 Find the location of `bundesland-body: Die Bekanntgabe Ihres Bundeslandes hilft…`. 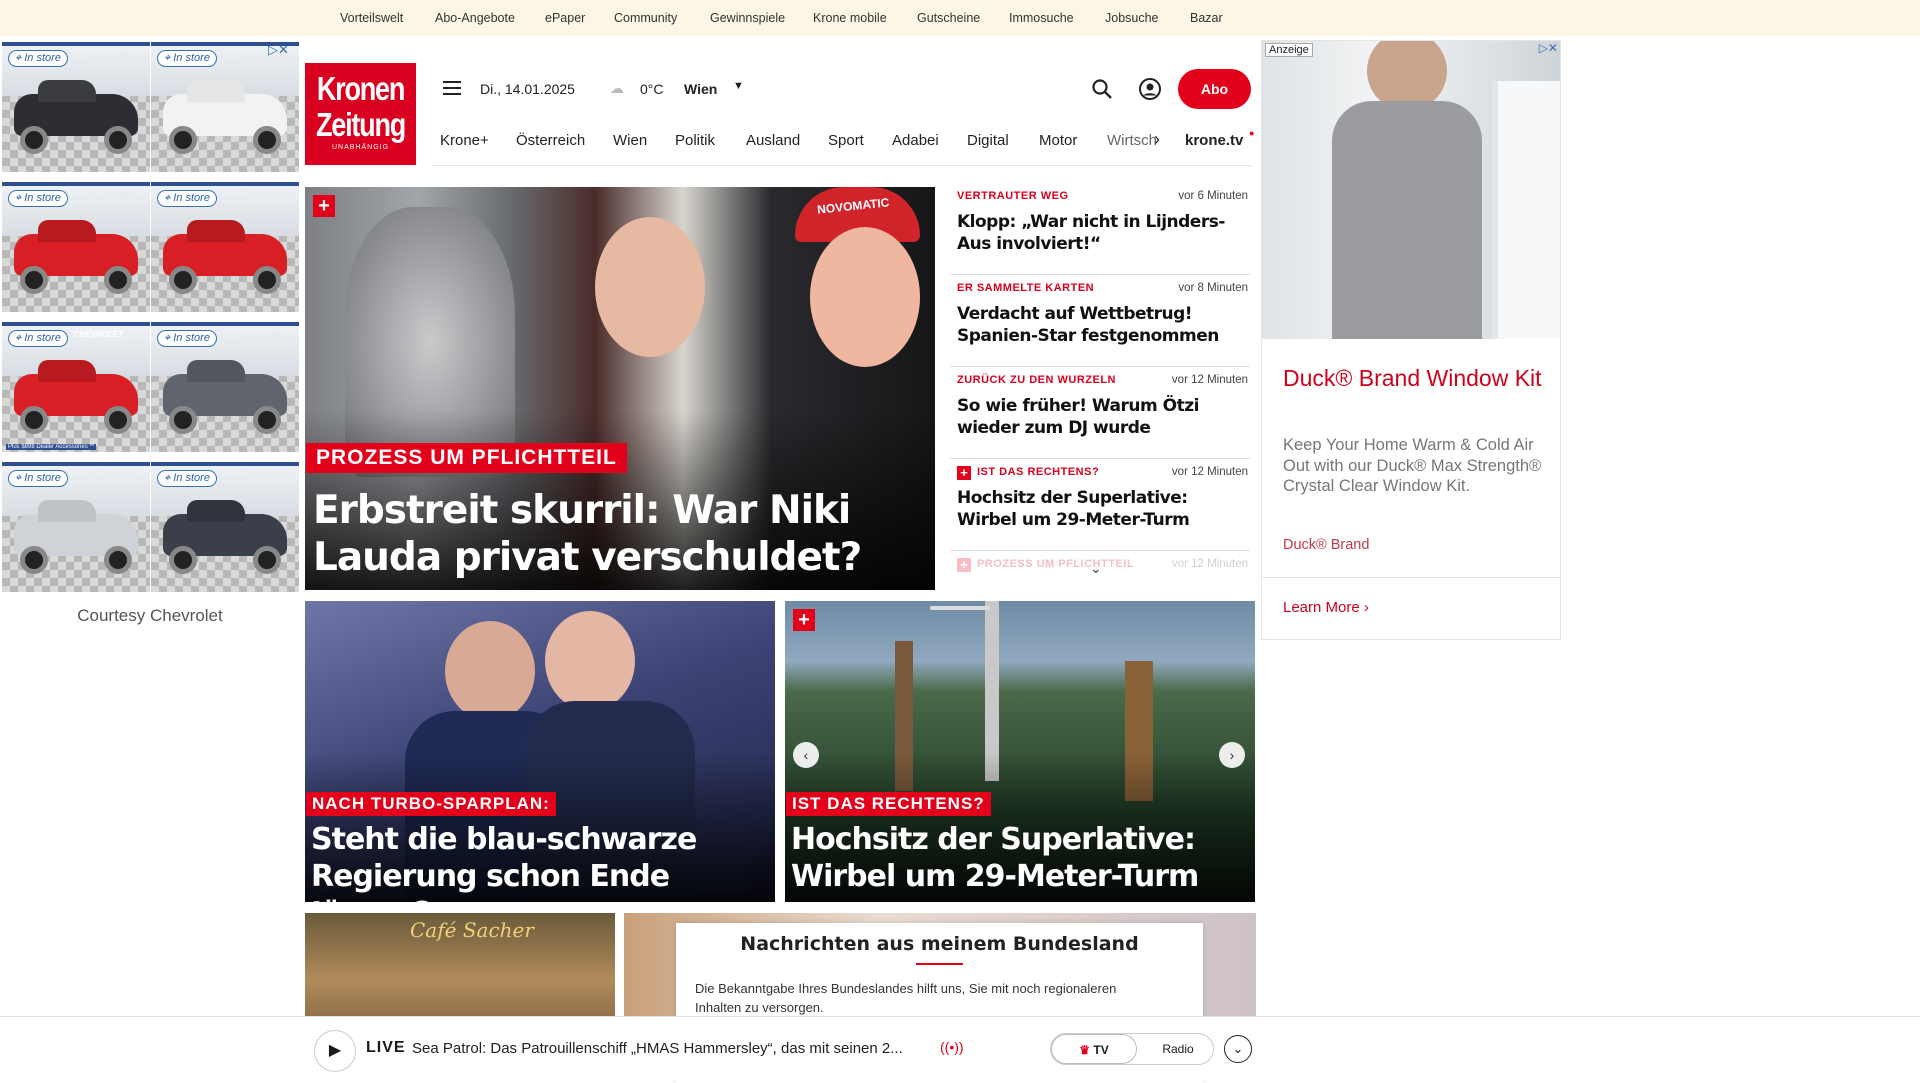

bundesland-body: Die Bekanntgabe Ihres Bundeslandes hilft… is located at coordinates (906, 998).